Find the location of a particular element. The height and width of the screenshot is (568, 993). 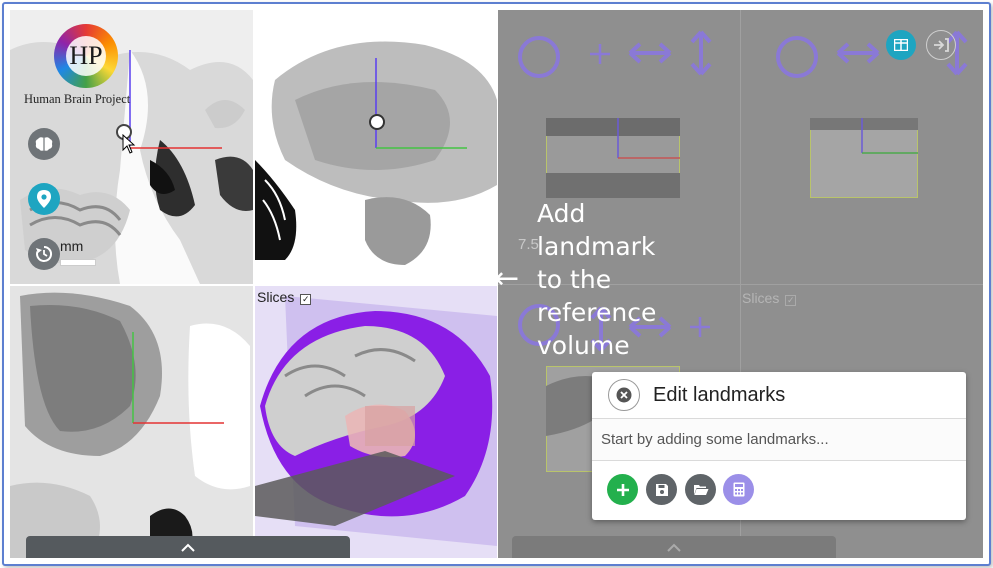

add-icon is located at coordinates (622, 489).